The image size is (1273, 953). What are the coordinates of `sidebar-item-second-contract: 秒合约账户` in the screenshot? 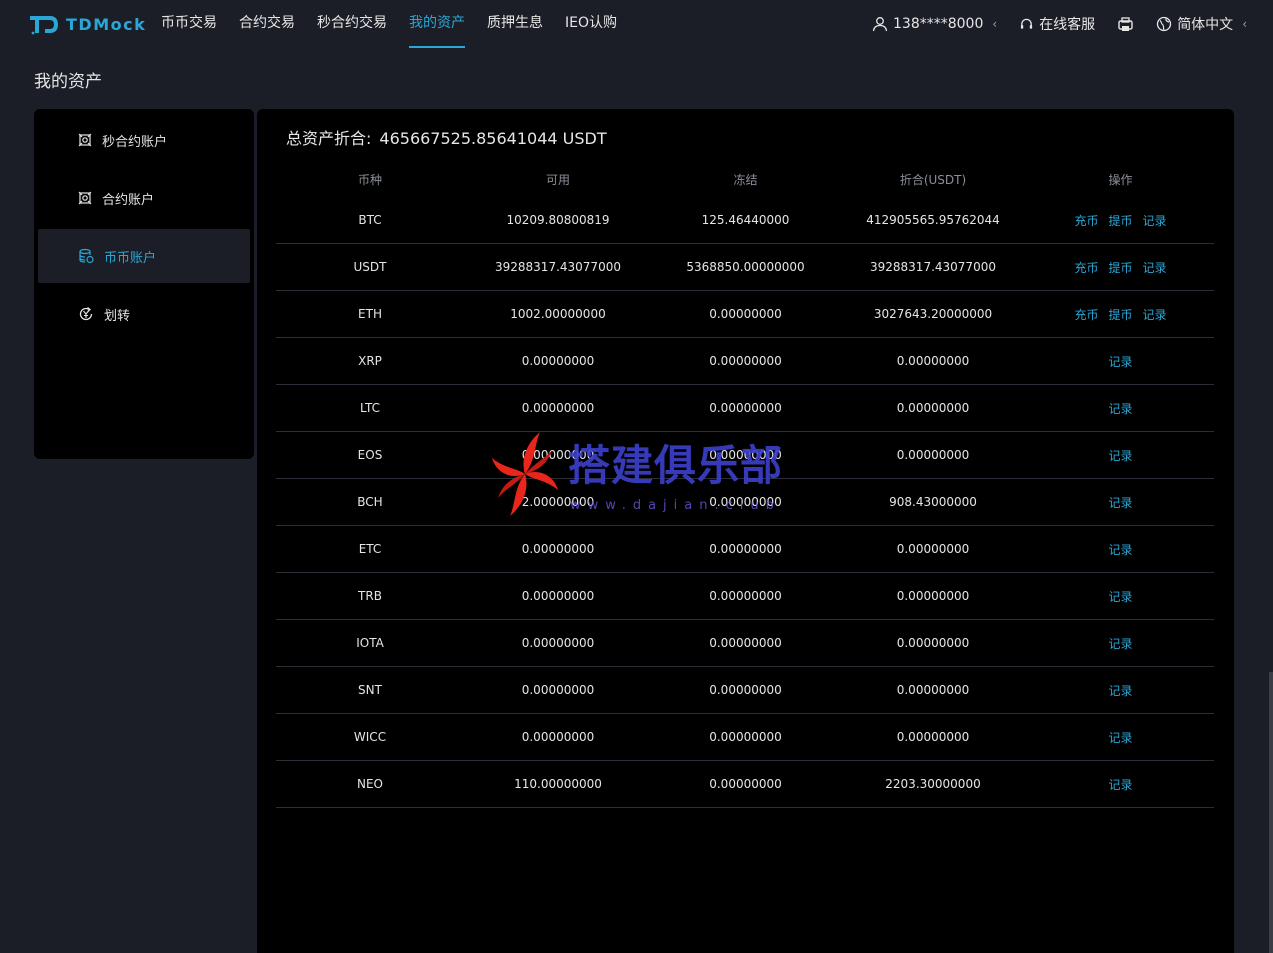 It's located at (144, 140).